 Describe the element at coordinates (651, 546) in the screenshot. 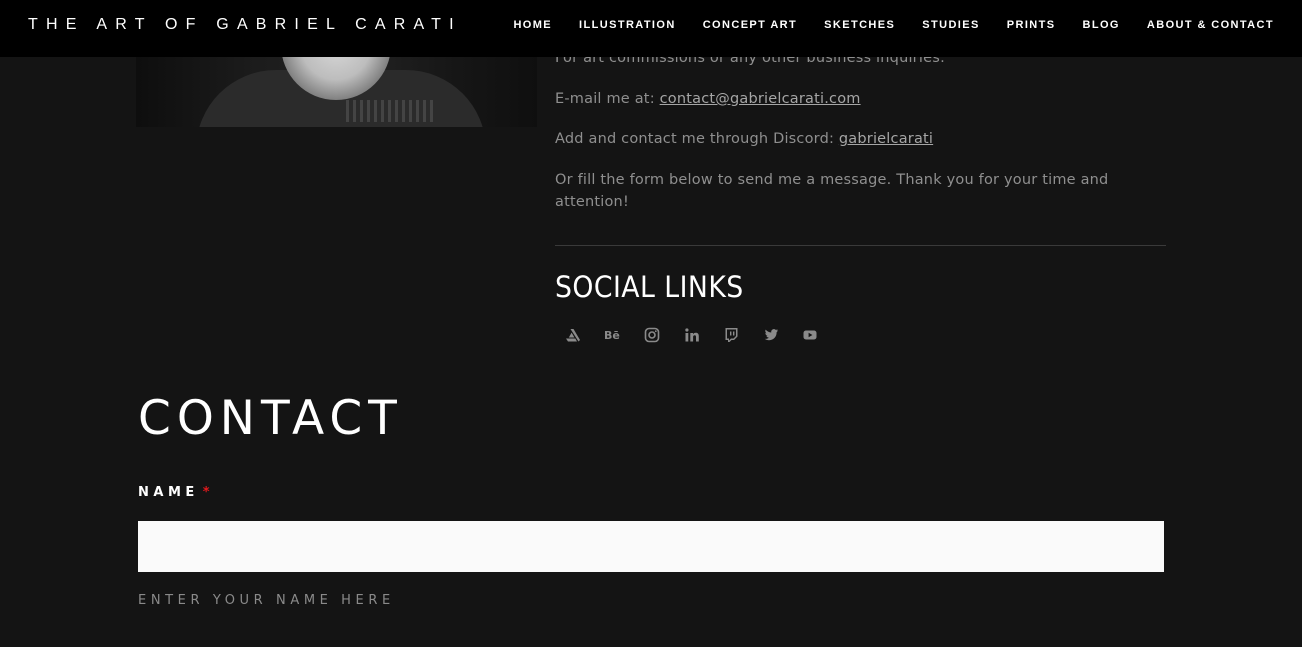

I see `name-input` at that location.